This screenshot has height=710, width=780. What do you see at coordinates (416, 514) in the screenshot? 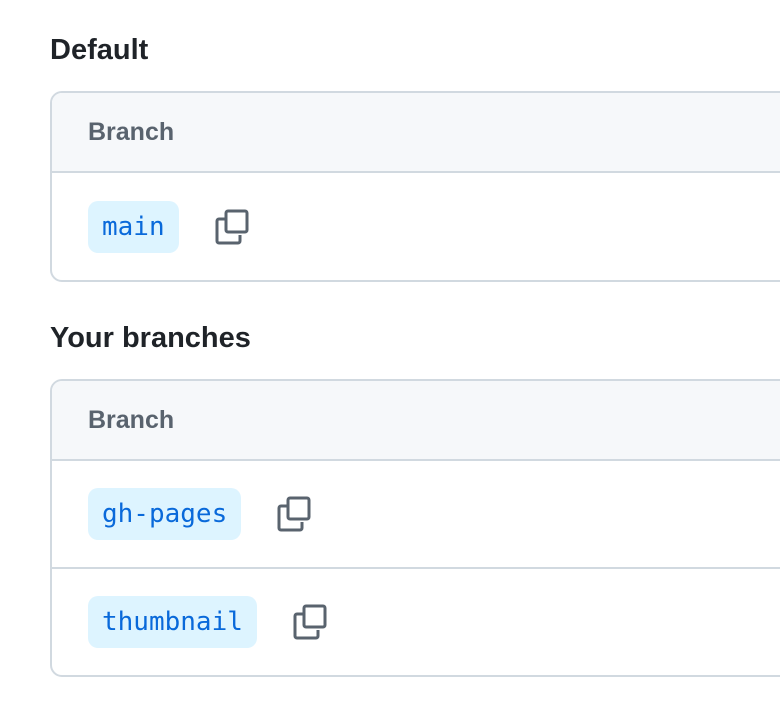
I see `branch-row: gh-pages` at bounding box center [416, 514].